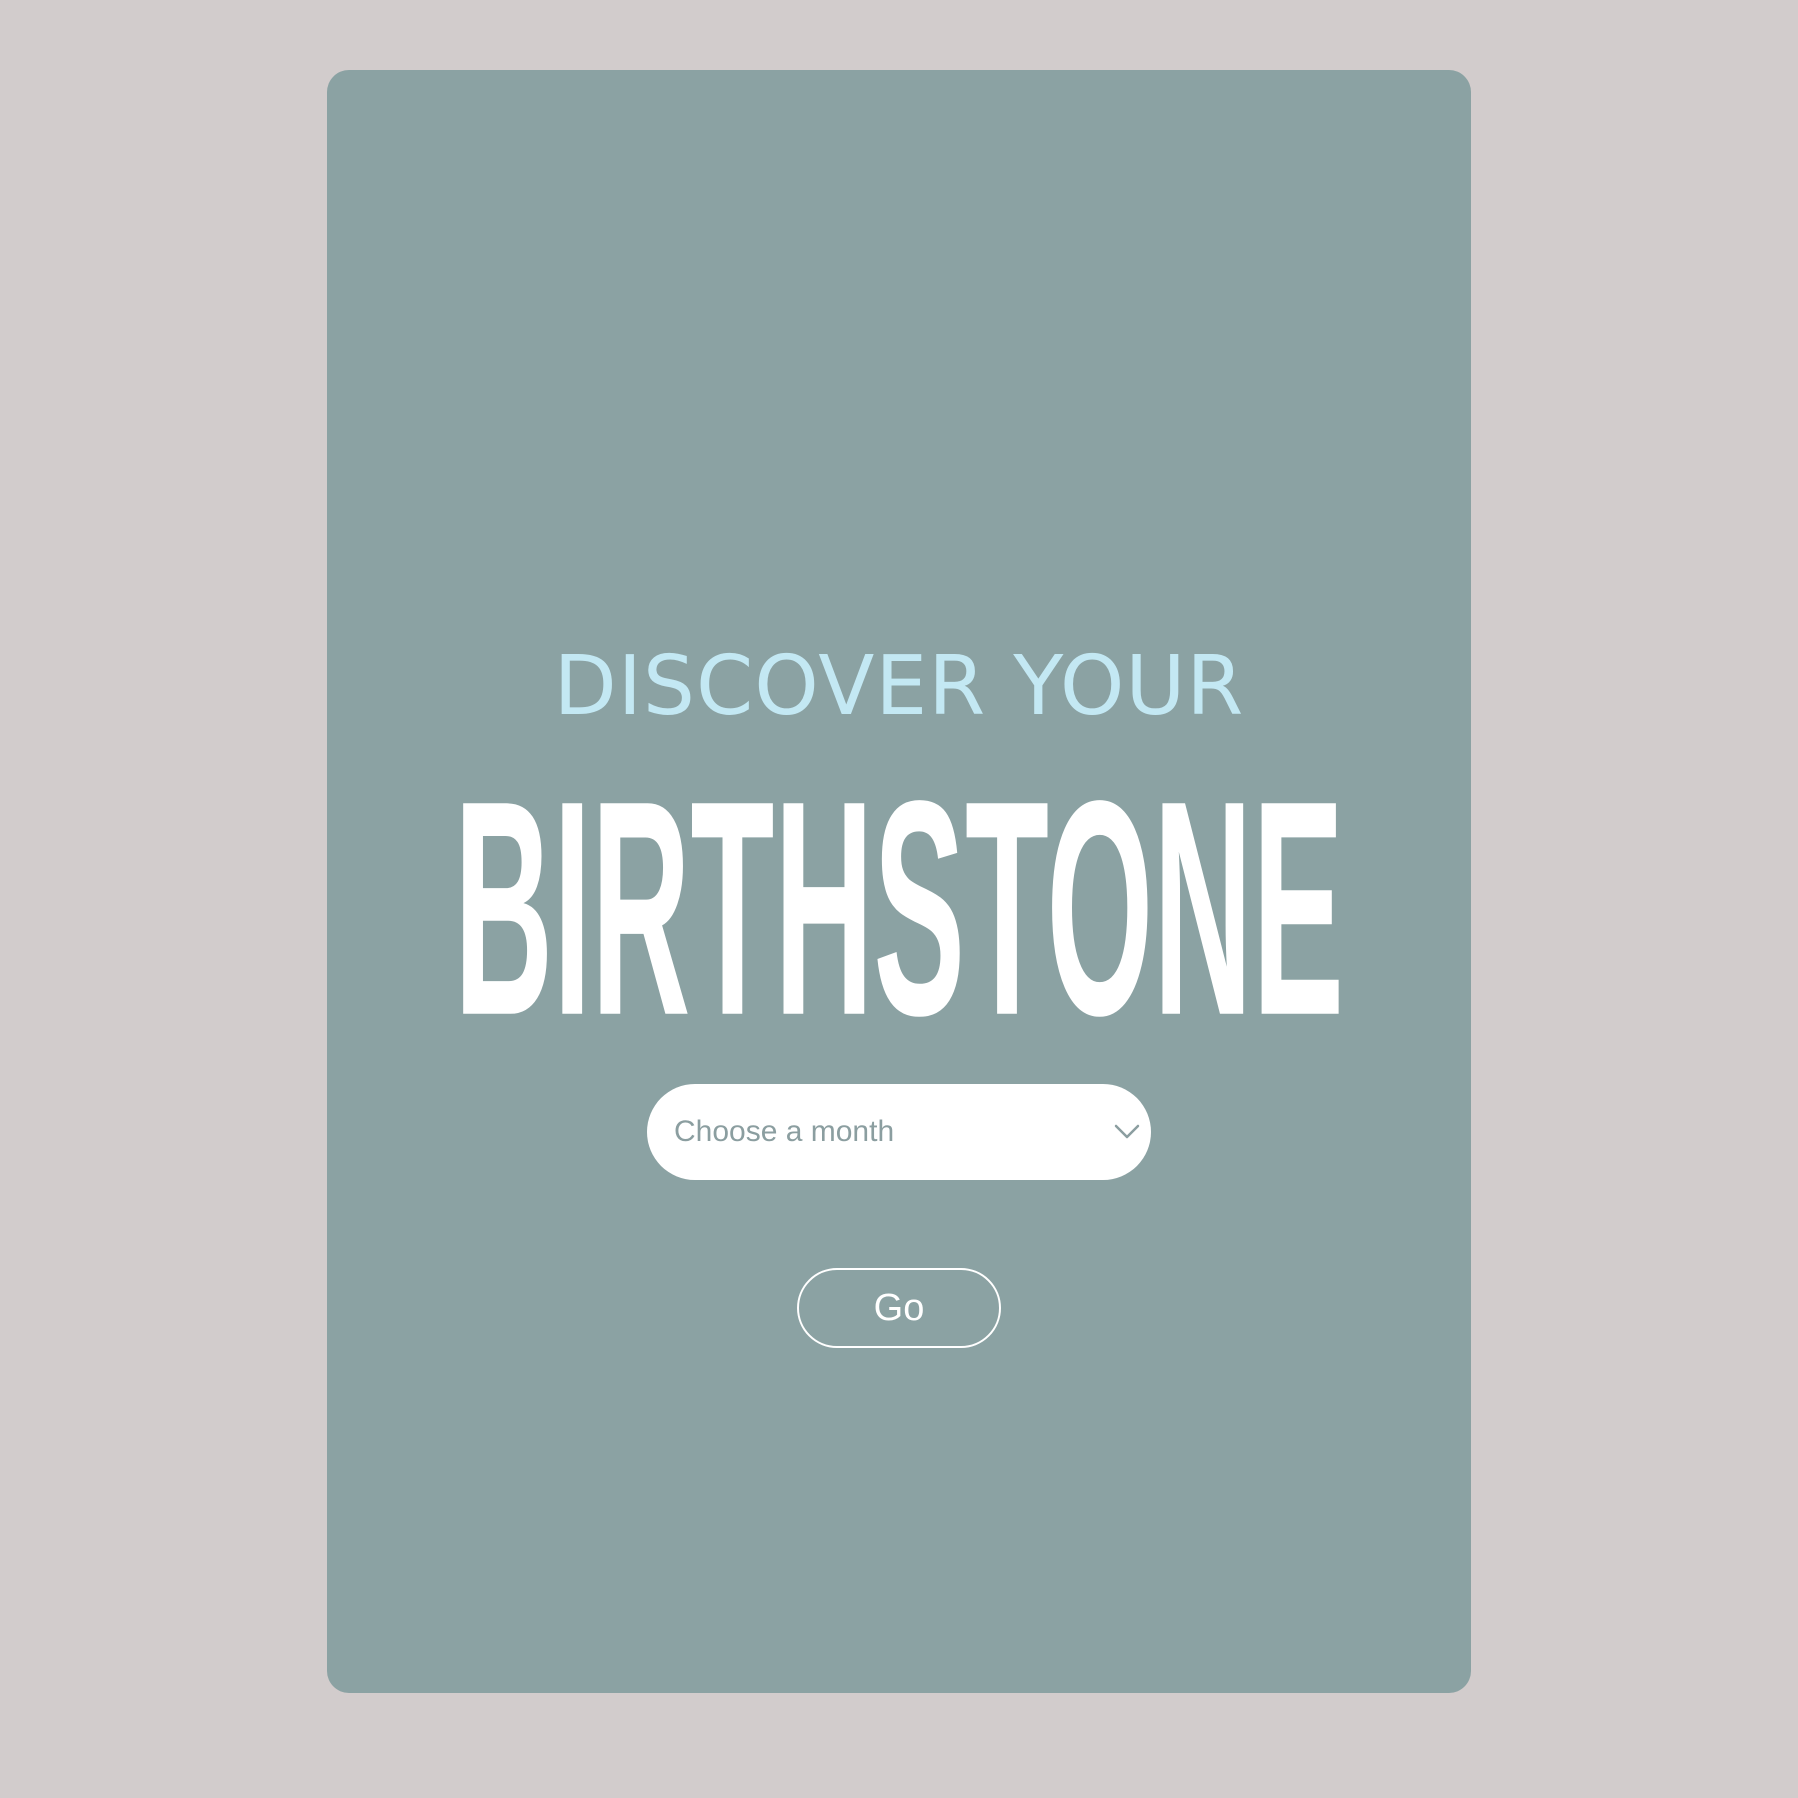 The image size is (1798, 1798). What do you see at coordinates (899, 1308) in the screenshot?
I see `go-button: Go` at bounding box center [899, 1308].